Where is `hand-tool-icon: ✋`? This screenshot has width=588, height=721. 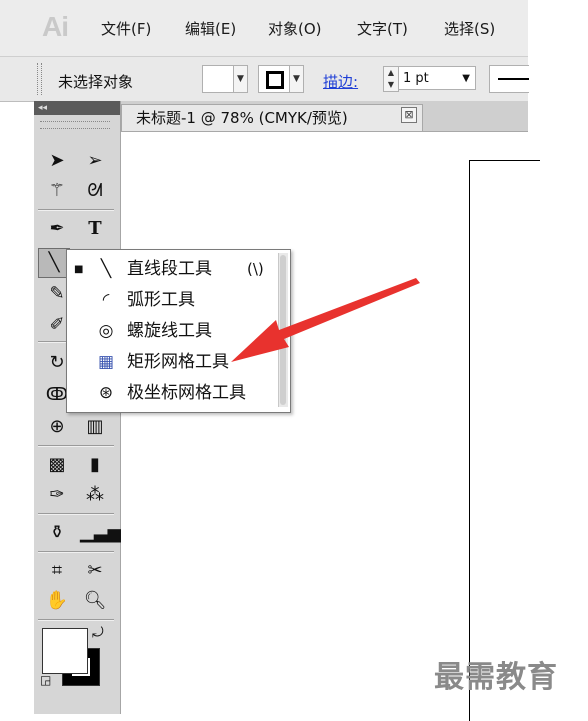
hand-tool-icon: ✋ is located at coordinates (57, 600).